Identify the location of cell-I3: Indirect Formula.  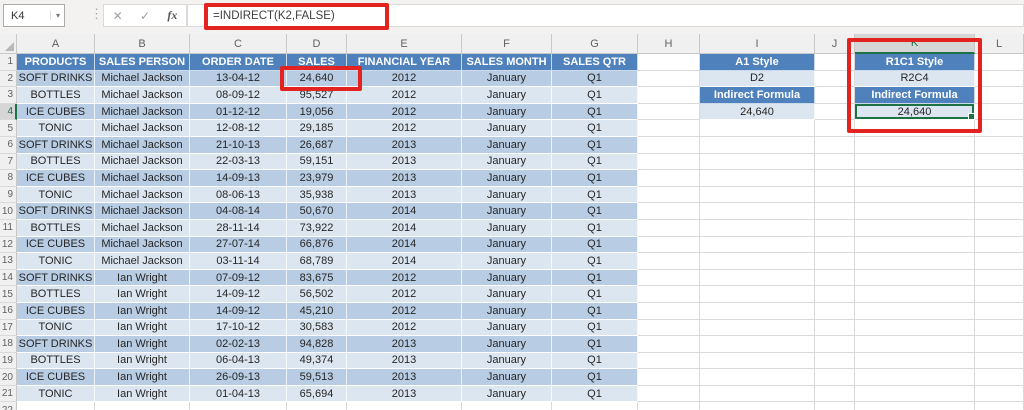
(757, 95).